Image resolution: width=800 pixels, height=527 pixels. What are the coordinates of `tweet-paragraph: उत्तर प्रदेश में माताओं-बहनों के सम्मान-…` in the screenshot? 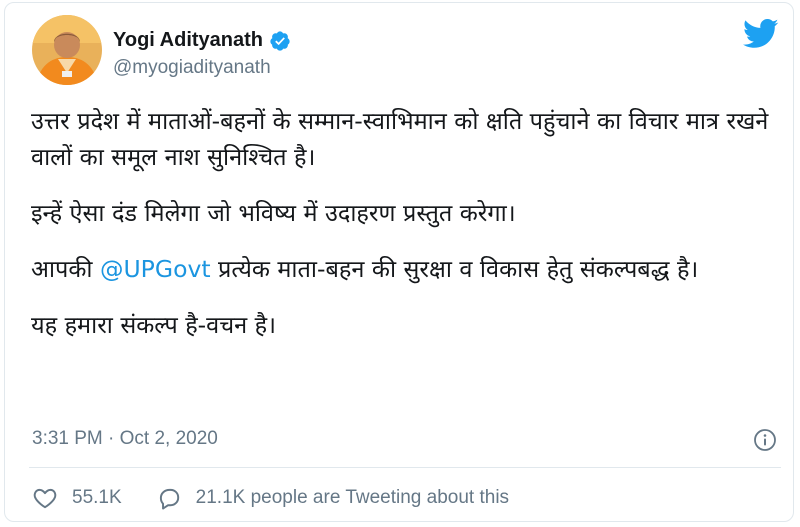 It's located at (400, 139).